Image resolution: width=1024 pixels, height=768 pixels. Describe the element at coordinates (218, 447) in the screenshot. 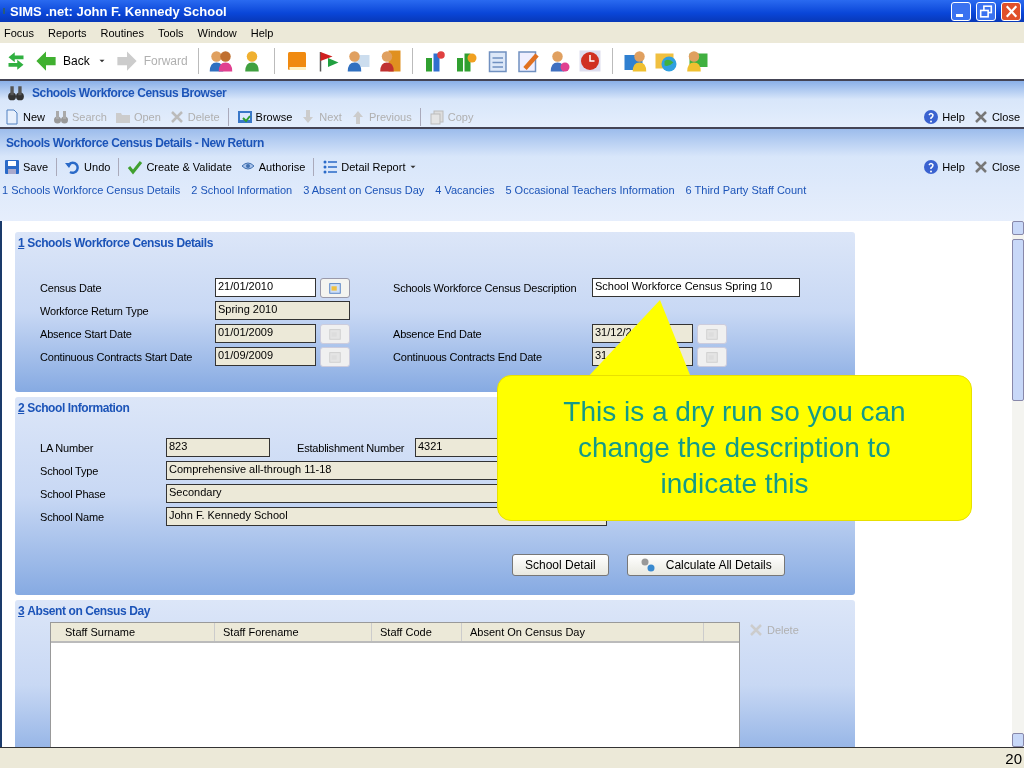

I see `text-field: 823` at that location.